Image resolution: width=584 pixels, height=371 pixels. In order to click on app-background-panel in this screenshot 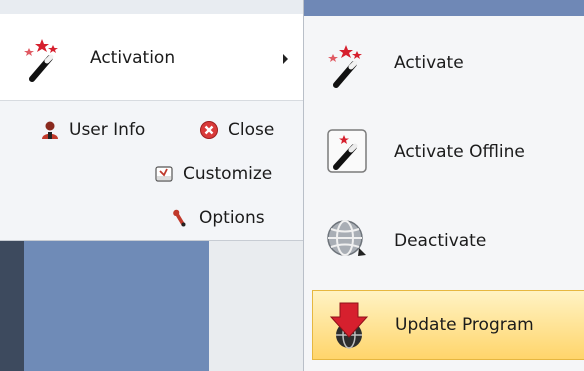, I will do `click(116, 305)`.